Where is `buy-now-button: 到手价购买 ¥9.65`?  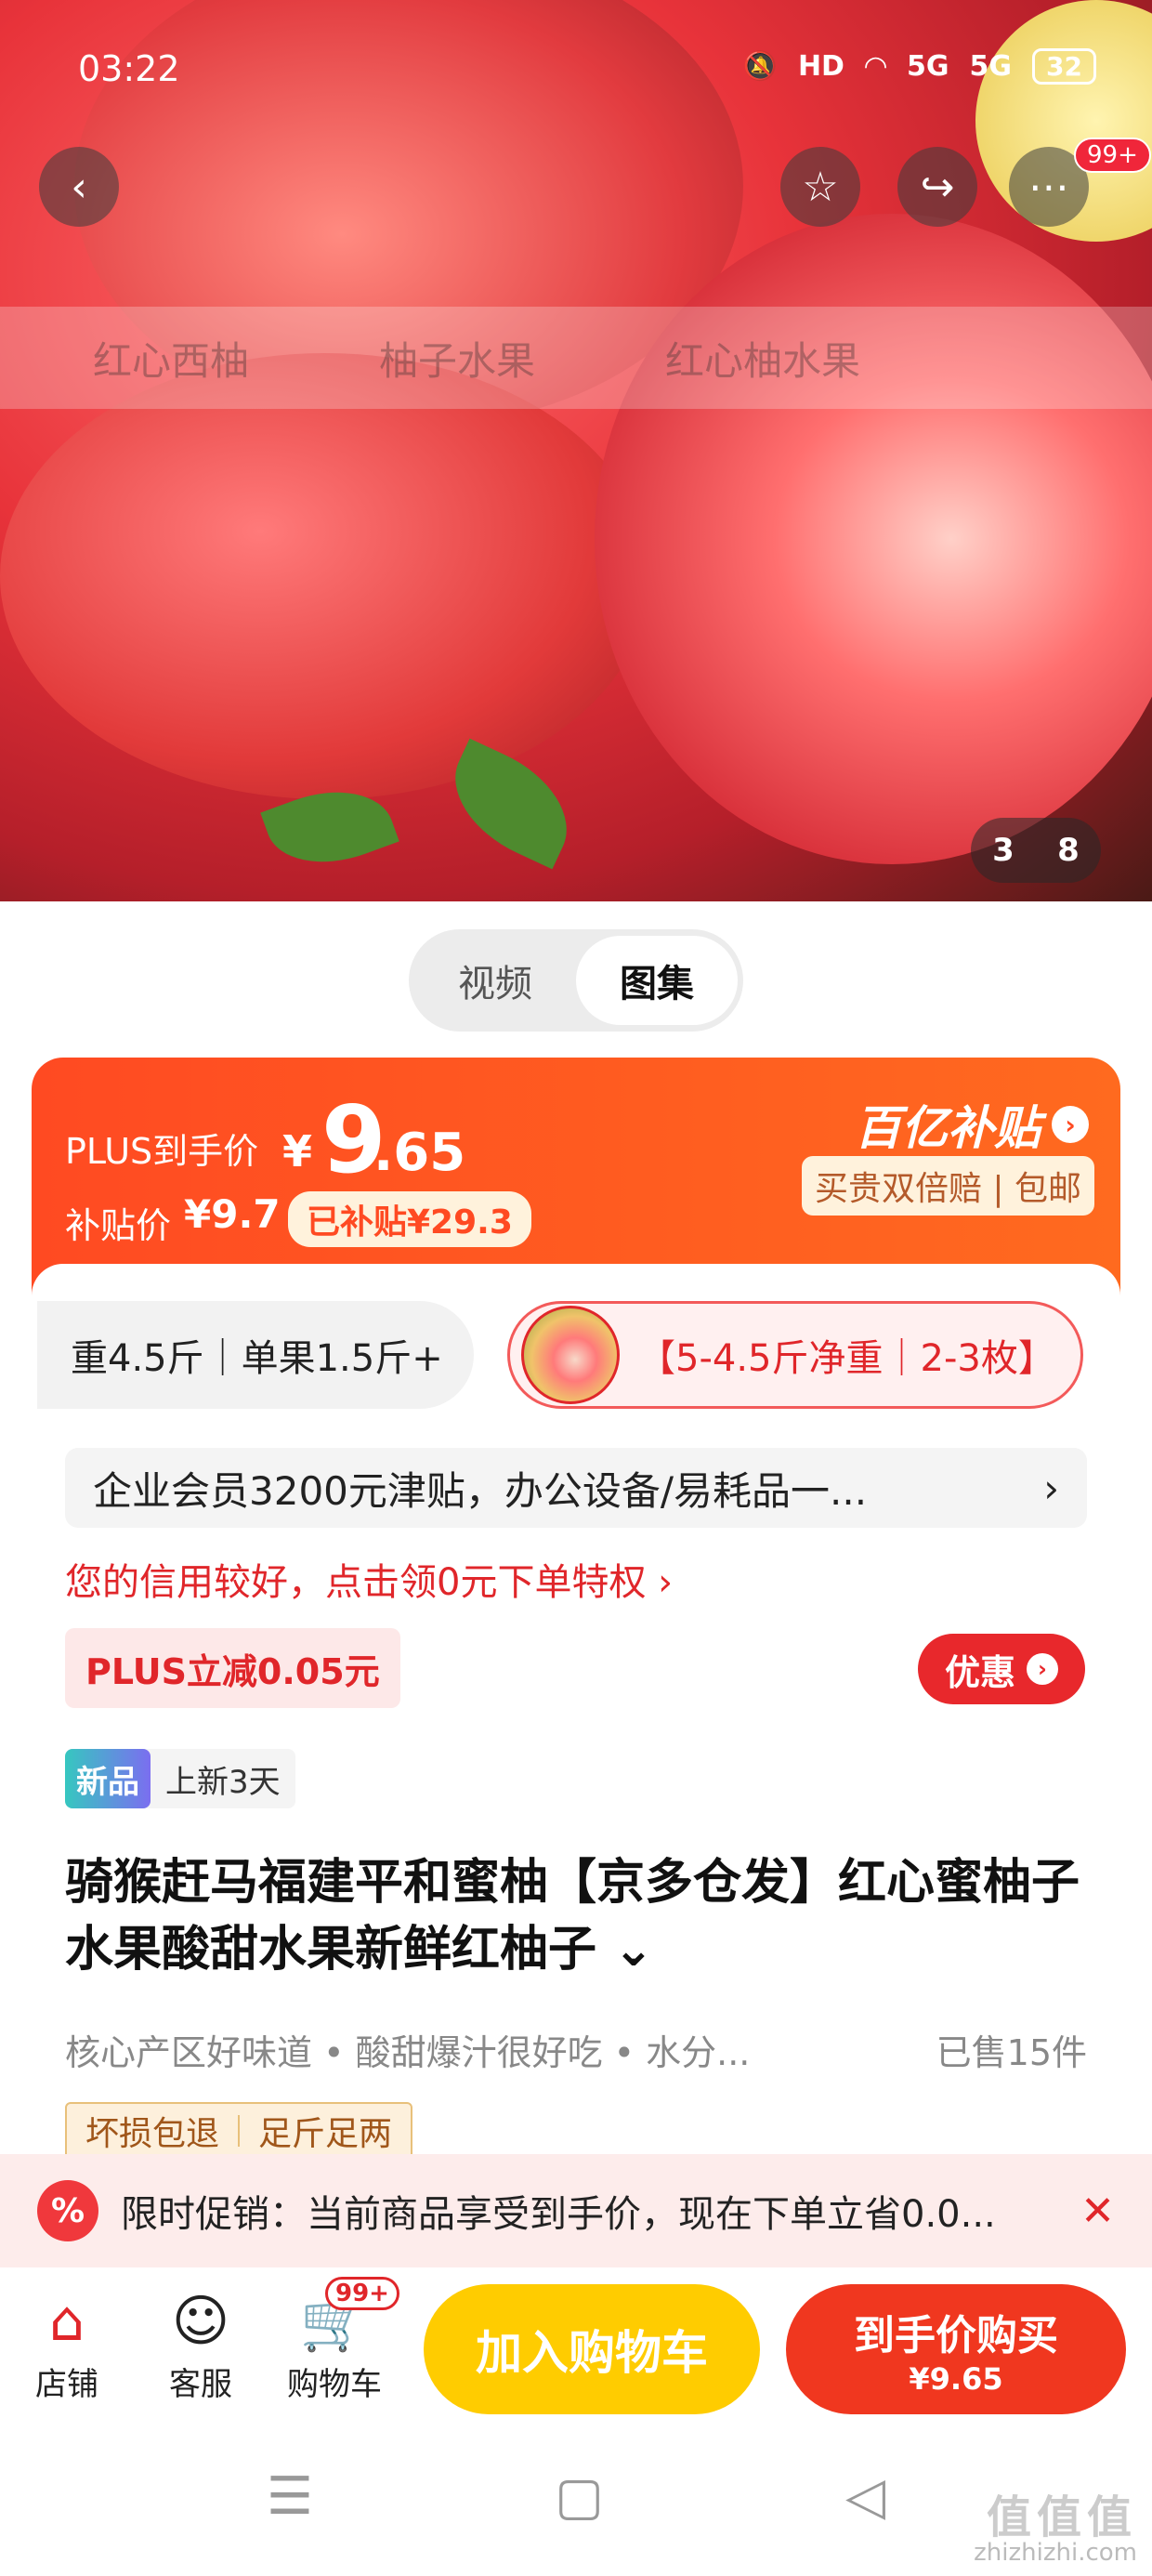
buy-now-button: 到手价购买 ¥9.65 is located at coordinates (956, 2349).